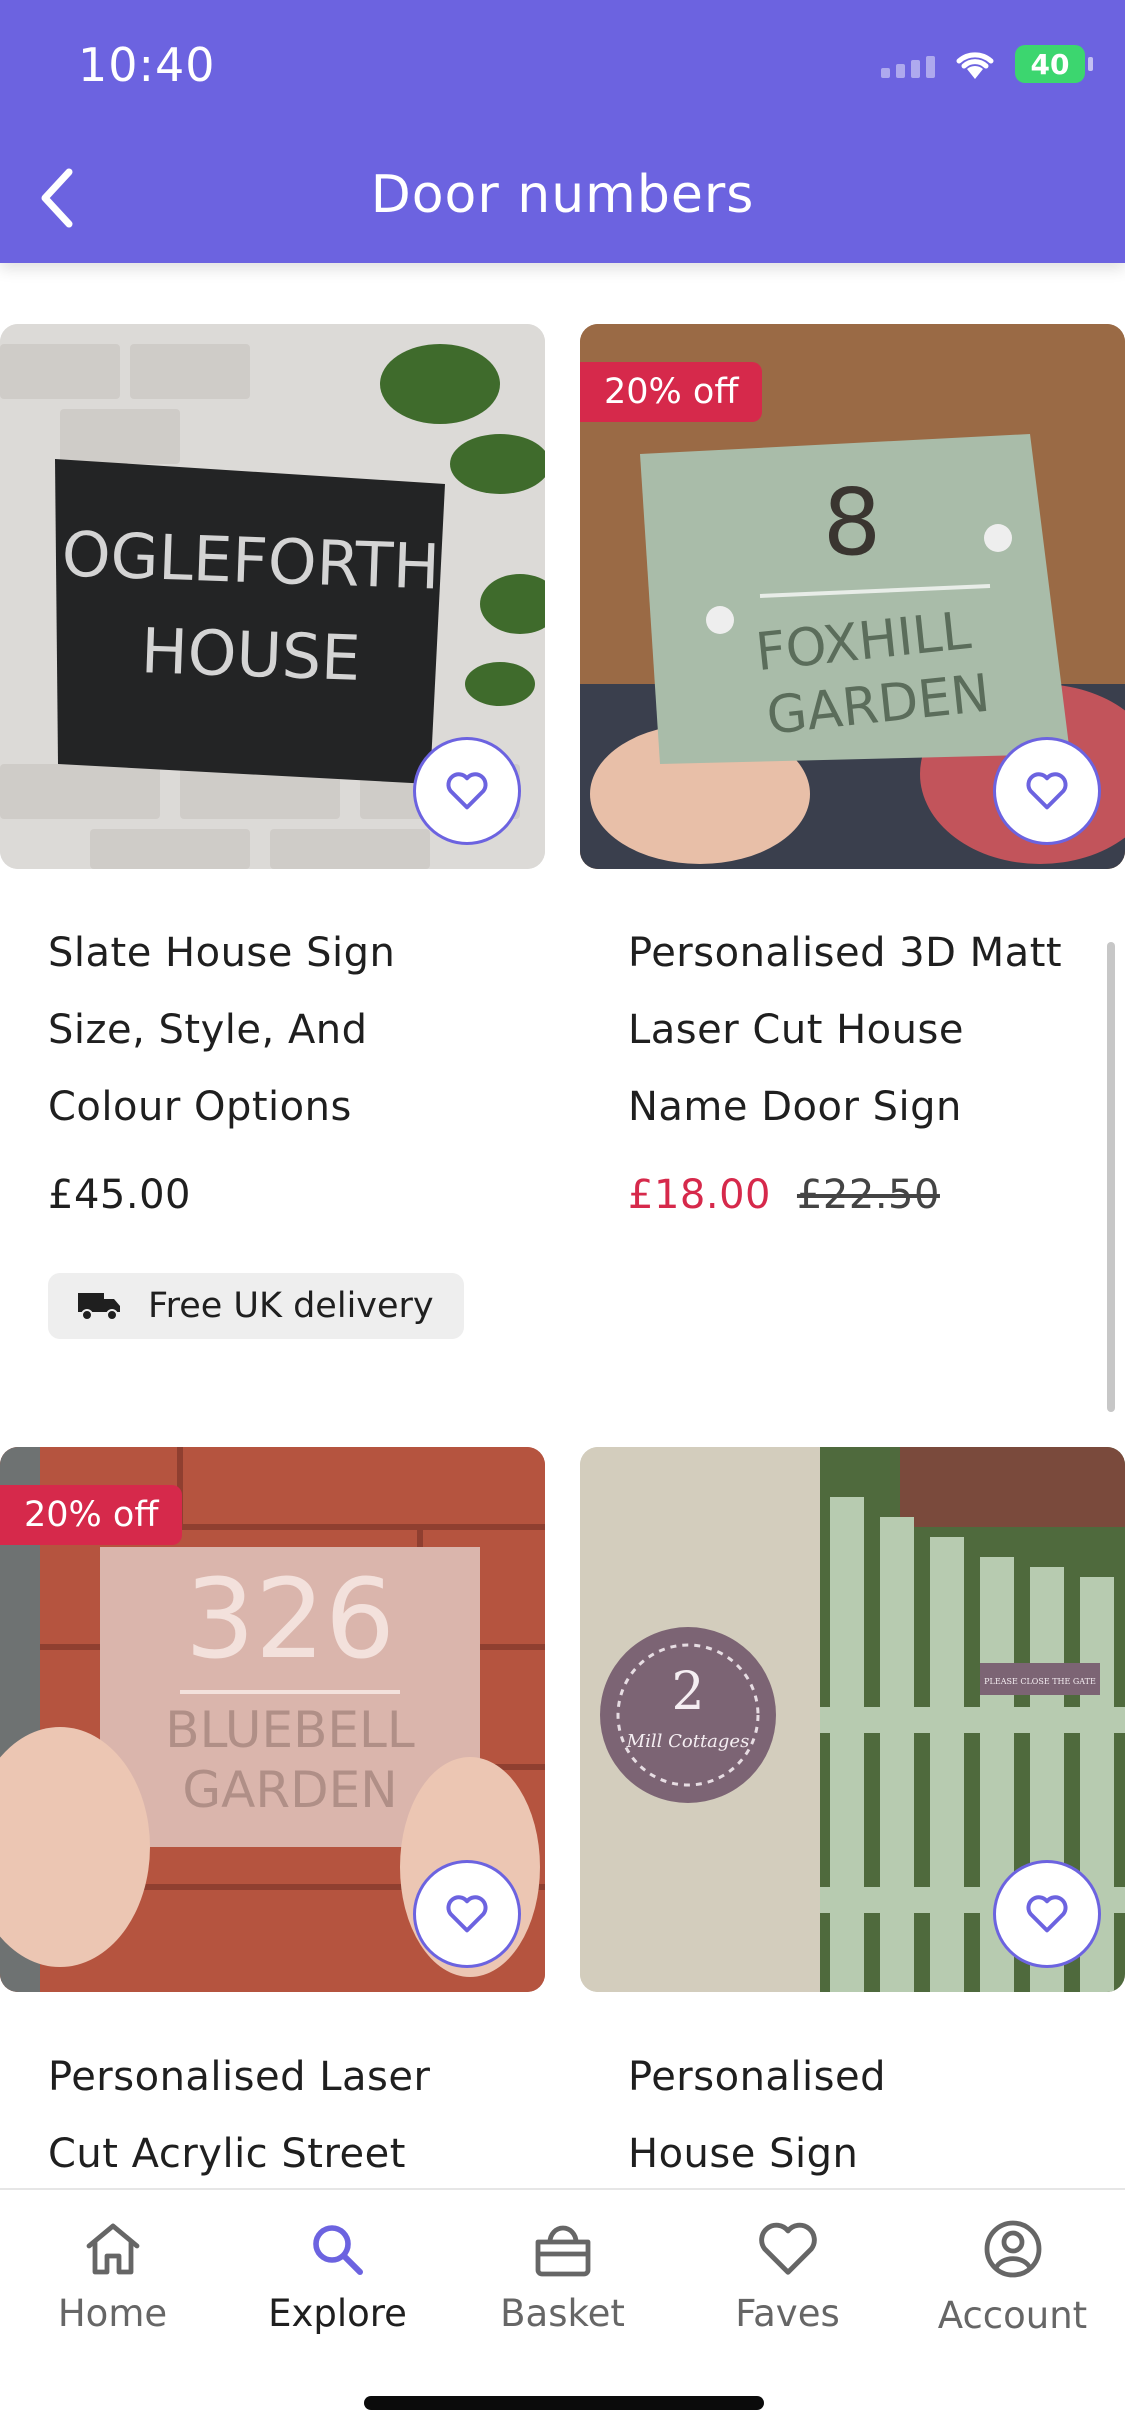  Describe the element at coordinates (562, 2313) in the screenshot. I see `nav-label: Basket` at that location.